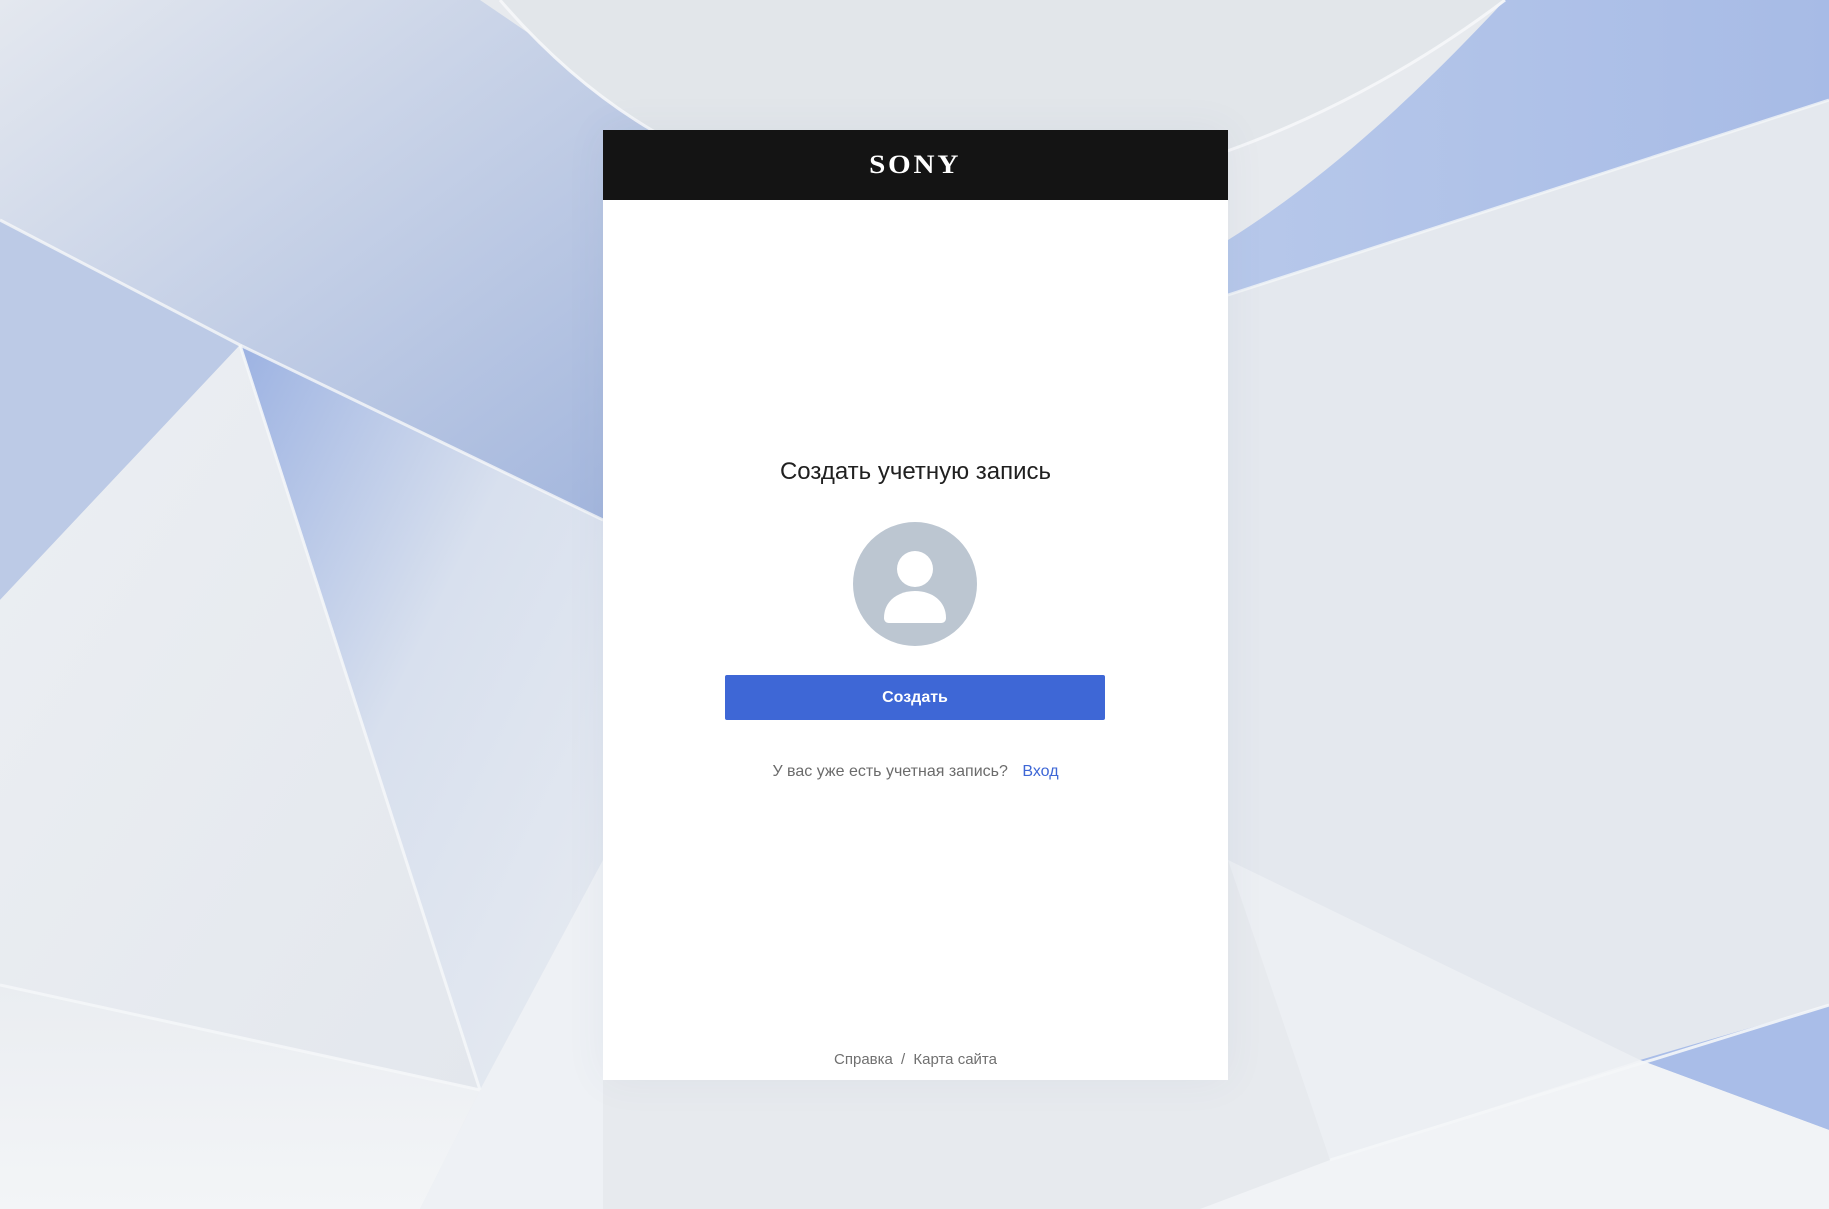  Describe the element at coordinates (890, 771) in the screenshot. I see `signin-prompt: У вас уже есть учетная запись?` at that location.